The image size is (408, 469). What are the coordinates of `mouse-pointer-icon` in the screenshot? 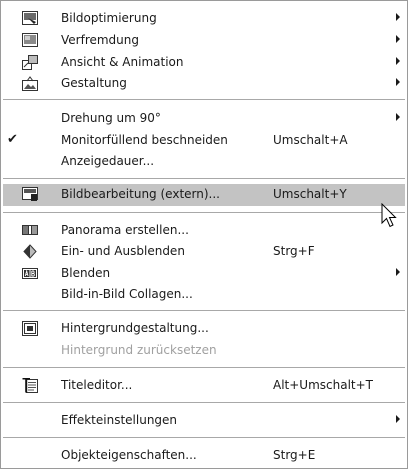 It's located at (390, 215).